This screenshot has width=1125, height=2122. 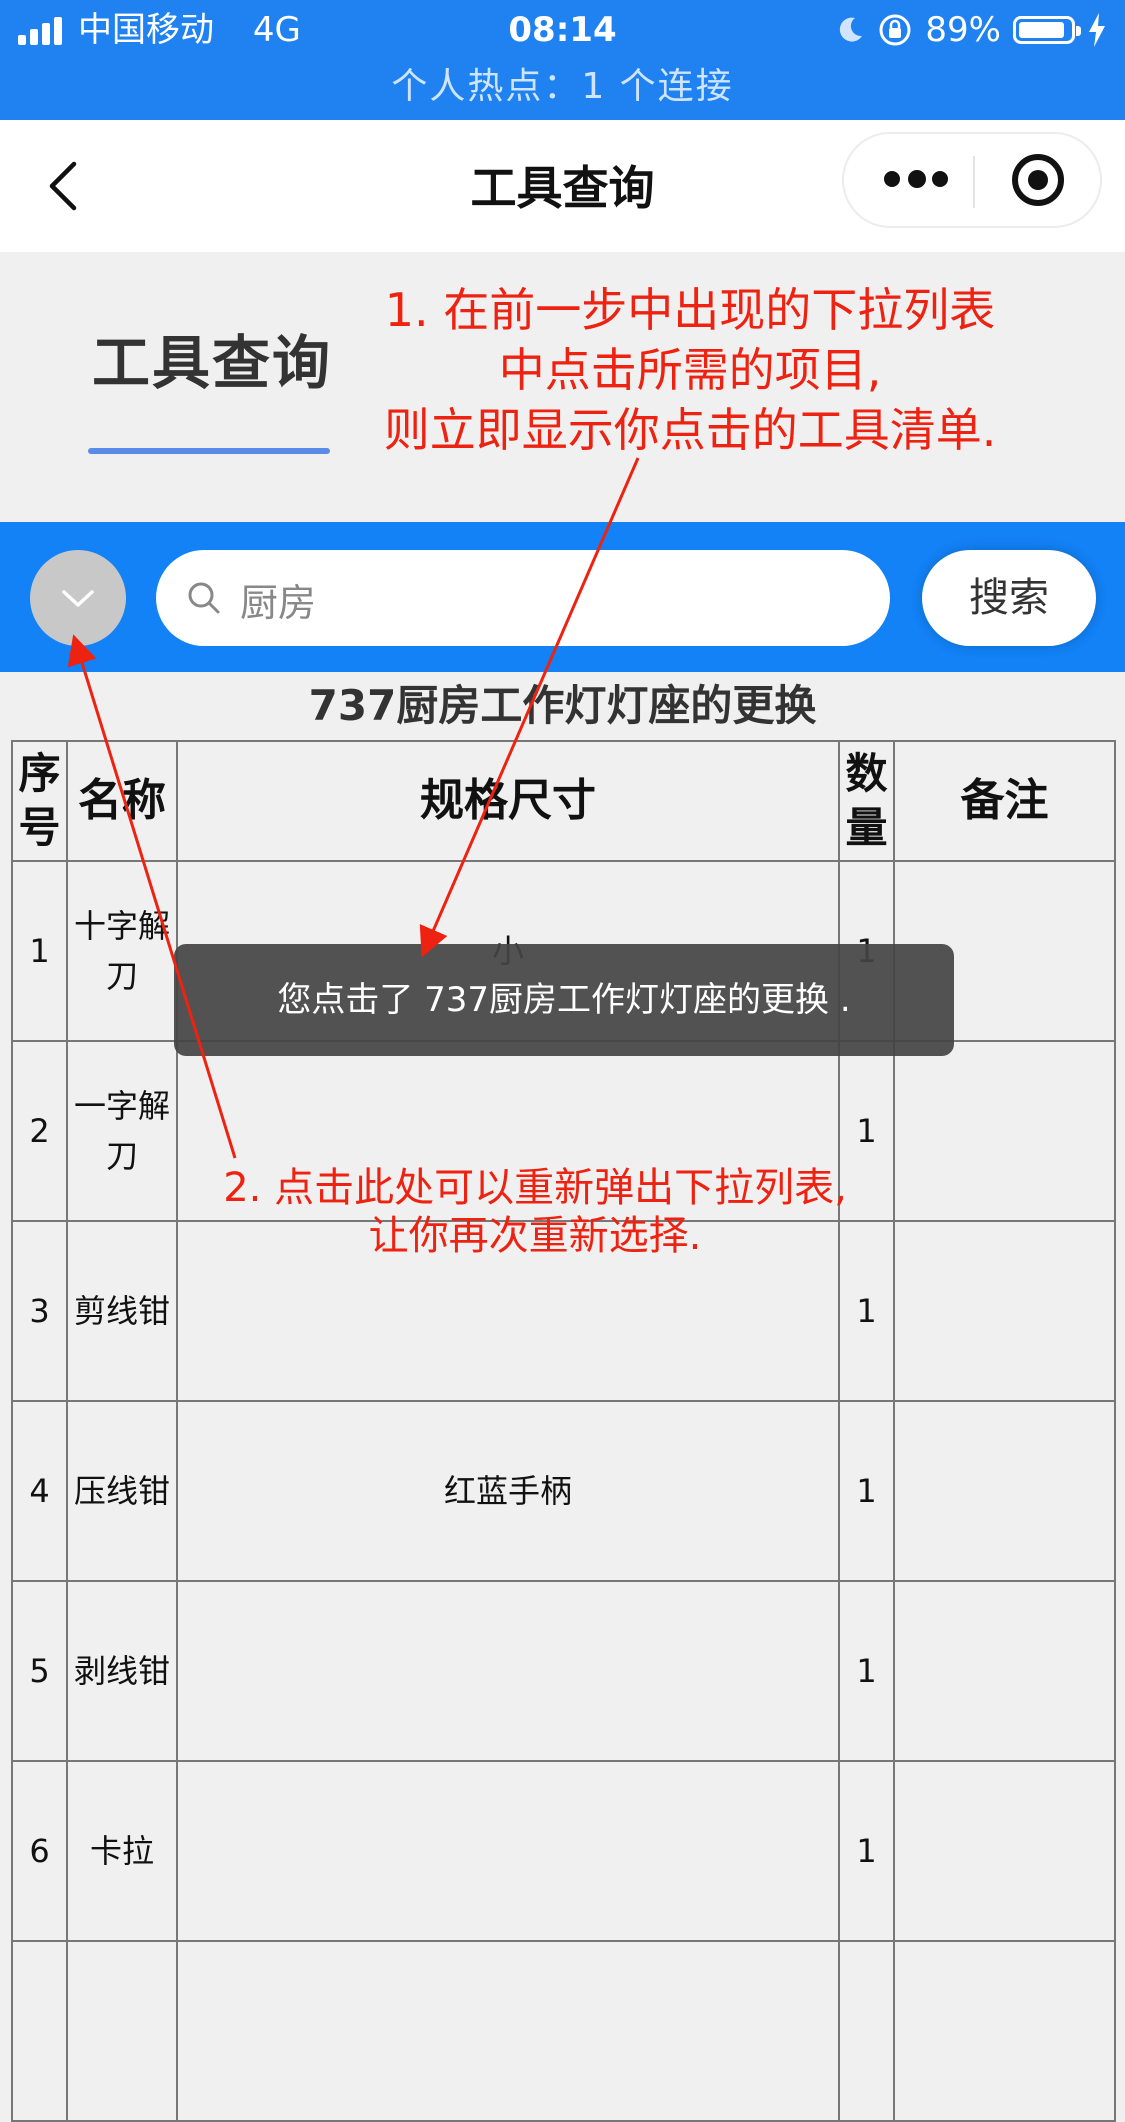 I want to click on capsule-divider, so click(x=974, y=182).